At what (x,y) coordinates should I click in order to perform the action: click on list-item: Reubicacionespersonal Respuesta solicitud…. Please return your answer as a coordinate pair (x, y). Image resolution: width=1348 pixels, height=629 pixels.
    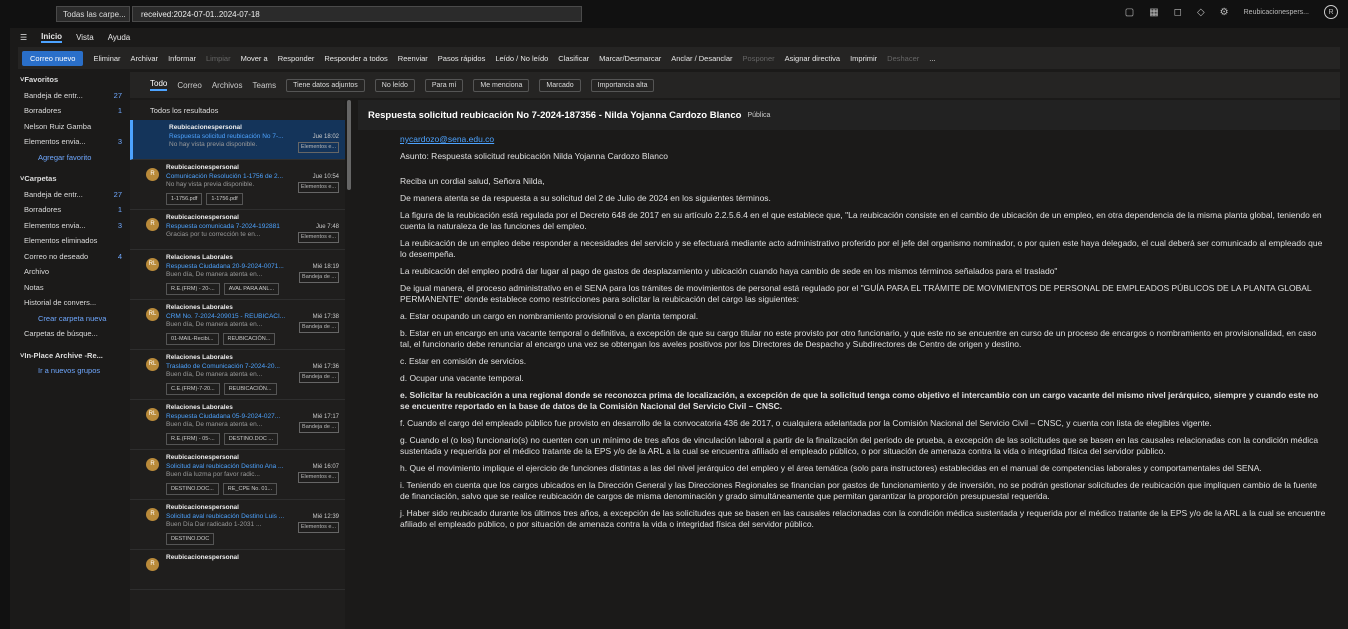
    Looking at the image, I should click on (237, 140).